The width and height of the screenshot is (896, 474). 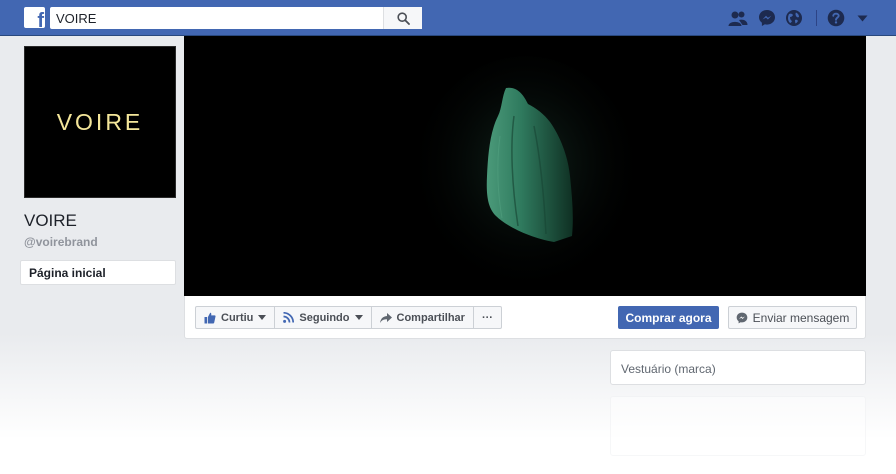 I want to click on caret-down-icon, so click(x=862, y=18).